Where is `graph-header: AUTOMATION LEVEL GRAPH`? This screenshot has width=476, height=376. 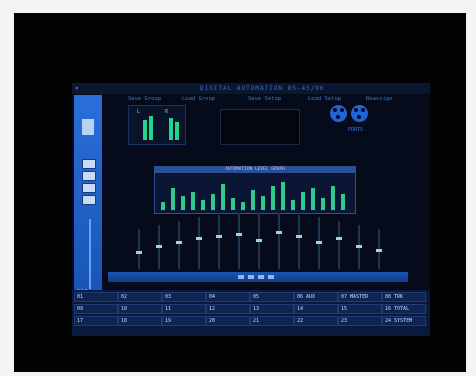
graph-header: AUTOMATION LEVEL GRAPH is located at coordinates (255, 170).